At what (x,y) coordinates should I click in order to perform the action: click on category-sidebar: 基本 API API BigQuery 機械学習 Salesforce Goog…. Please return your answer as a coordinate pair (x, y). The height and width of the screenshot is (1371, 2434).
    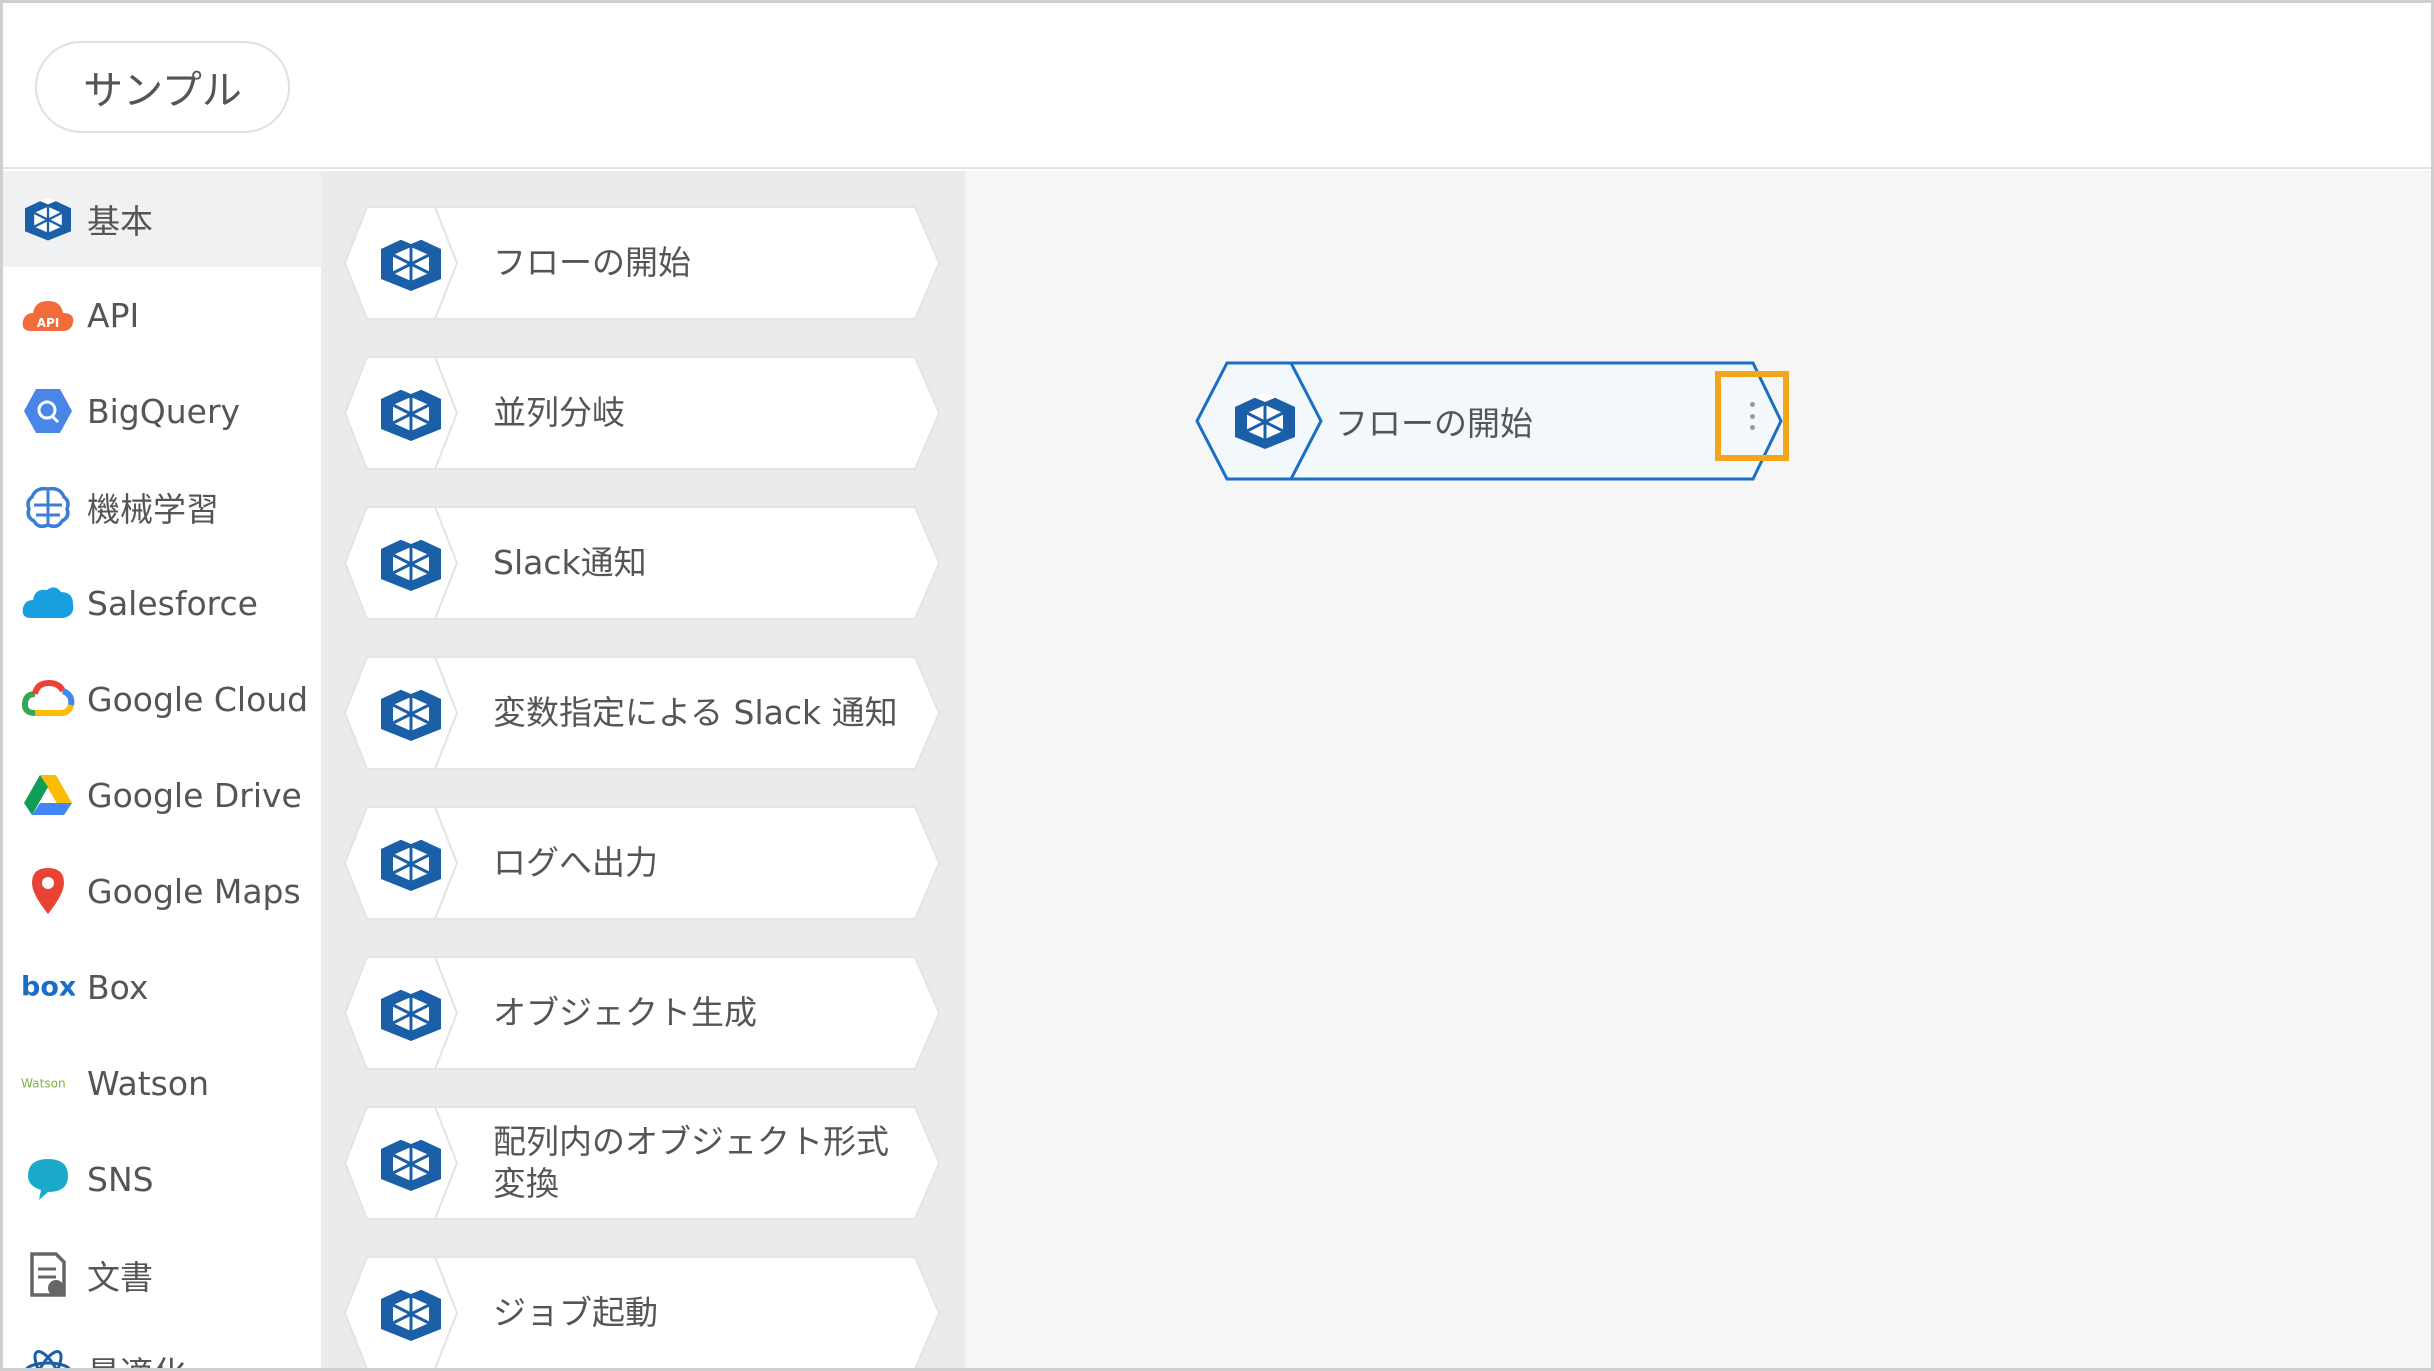
    Looking at the image, I should click on (162, 769).